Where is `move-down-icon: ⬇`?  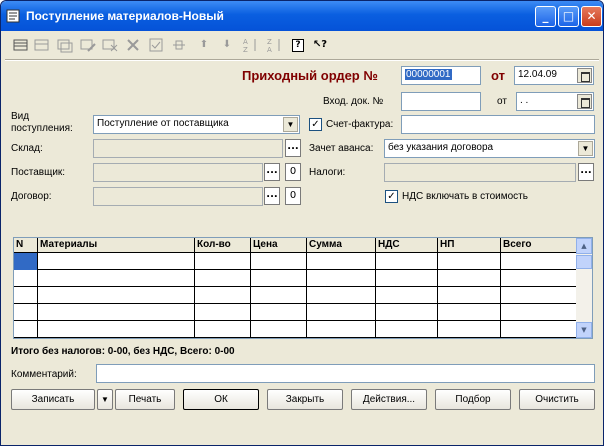
move-down-icon: ⬇ is located at coordinates (227, 45).